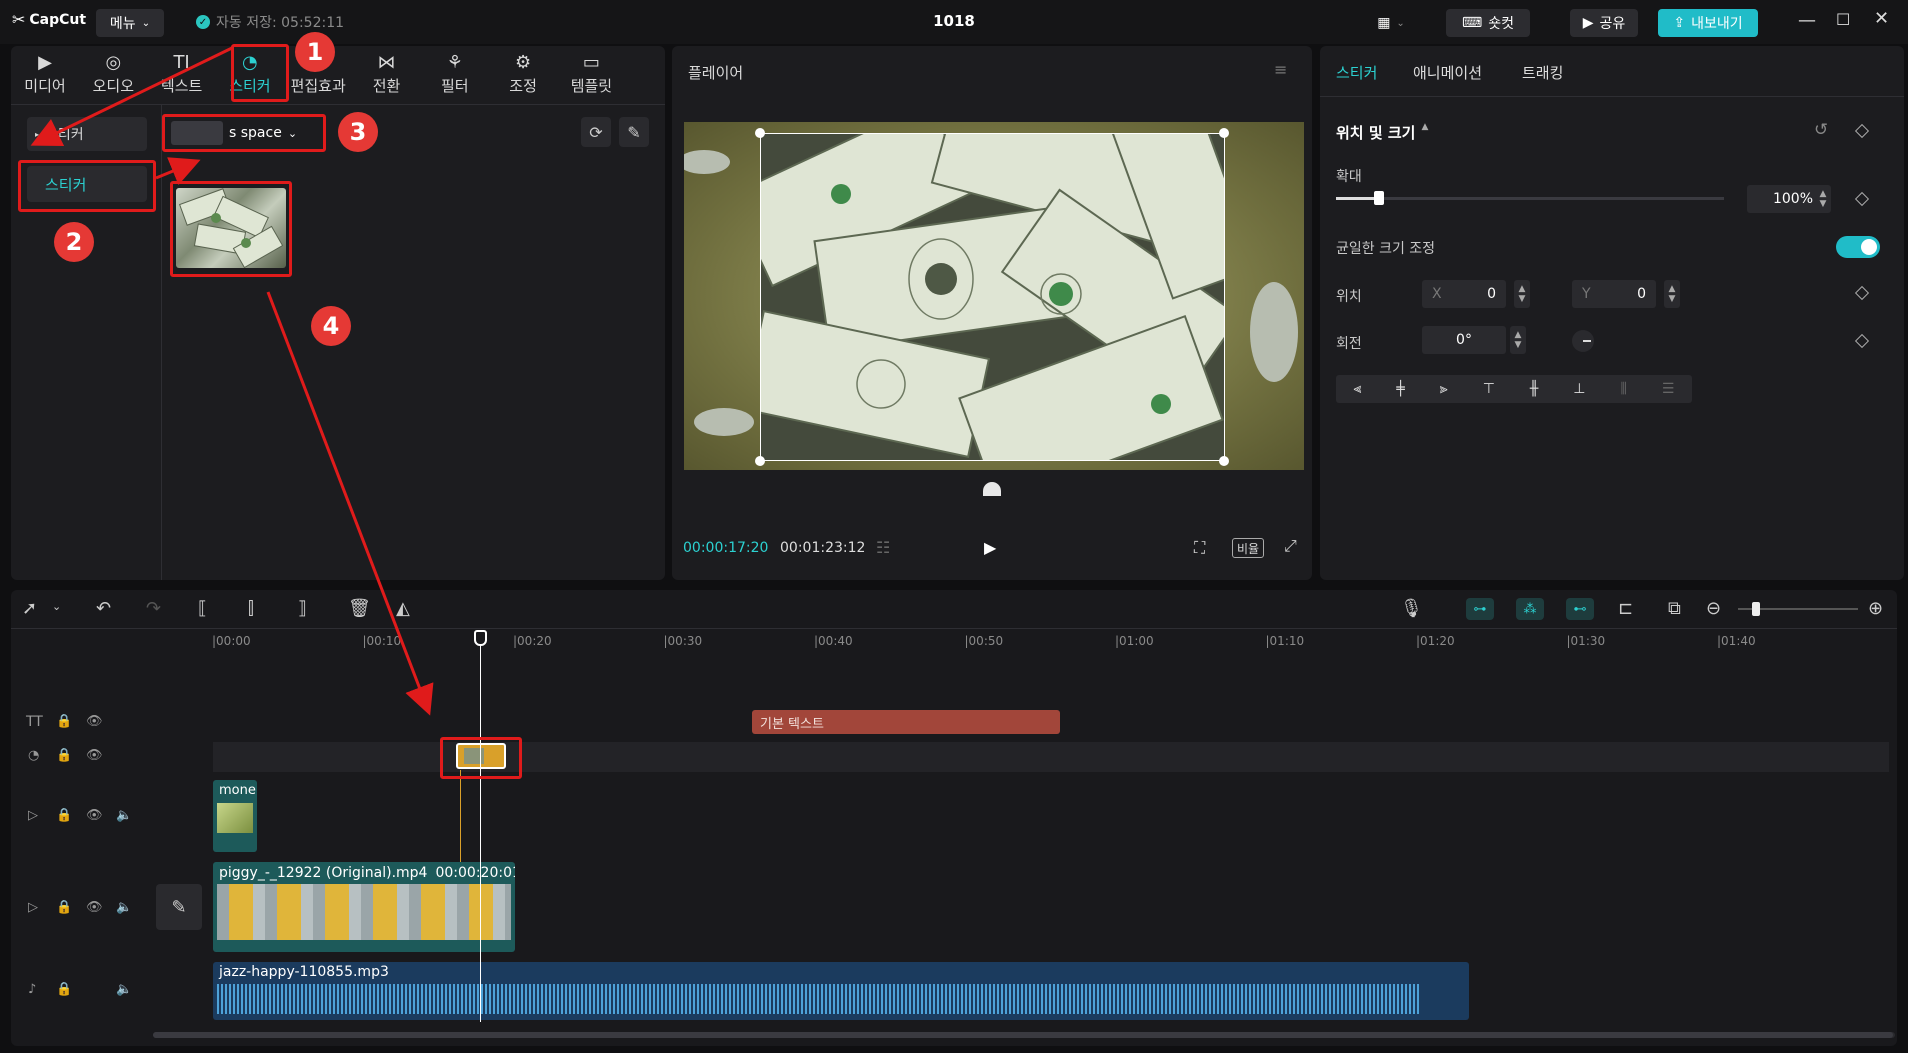 This screenshot has width=1908, height=1053. What do you see at coordinates (74, 242) in the screenshot?
I see `annotation-badge-2: 2` at bounding box center [74, 242].